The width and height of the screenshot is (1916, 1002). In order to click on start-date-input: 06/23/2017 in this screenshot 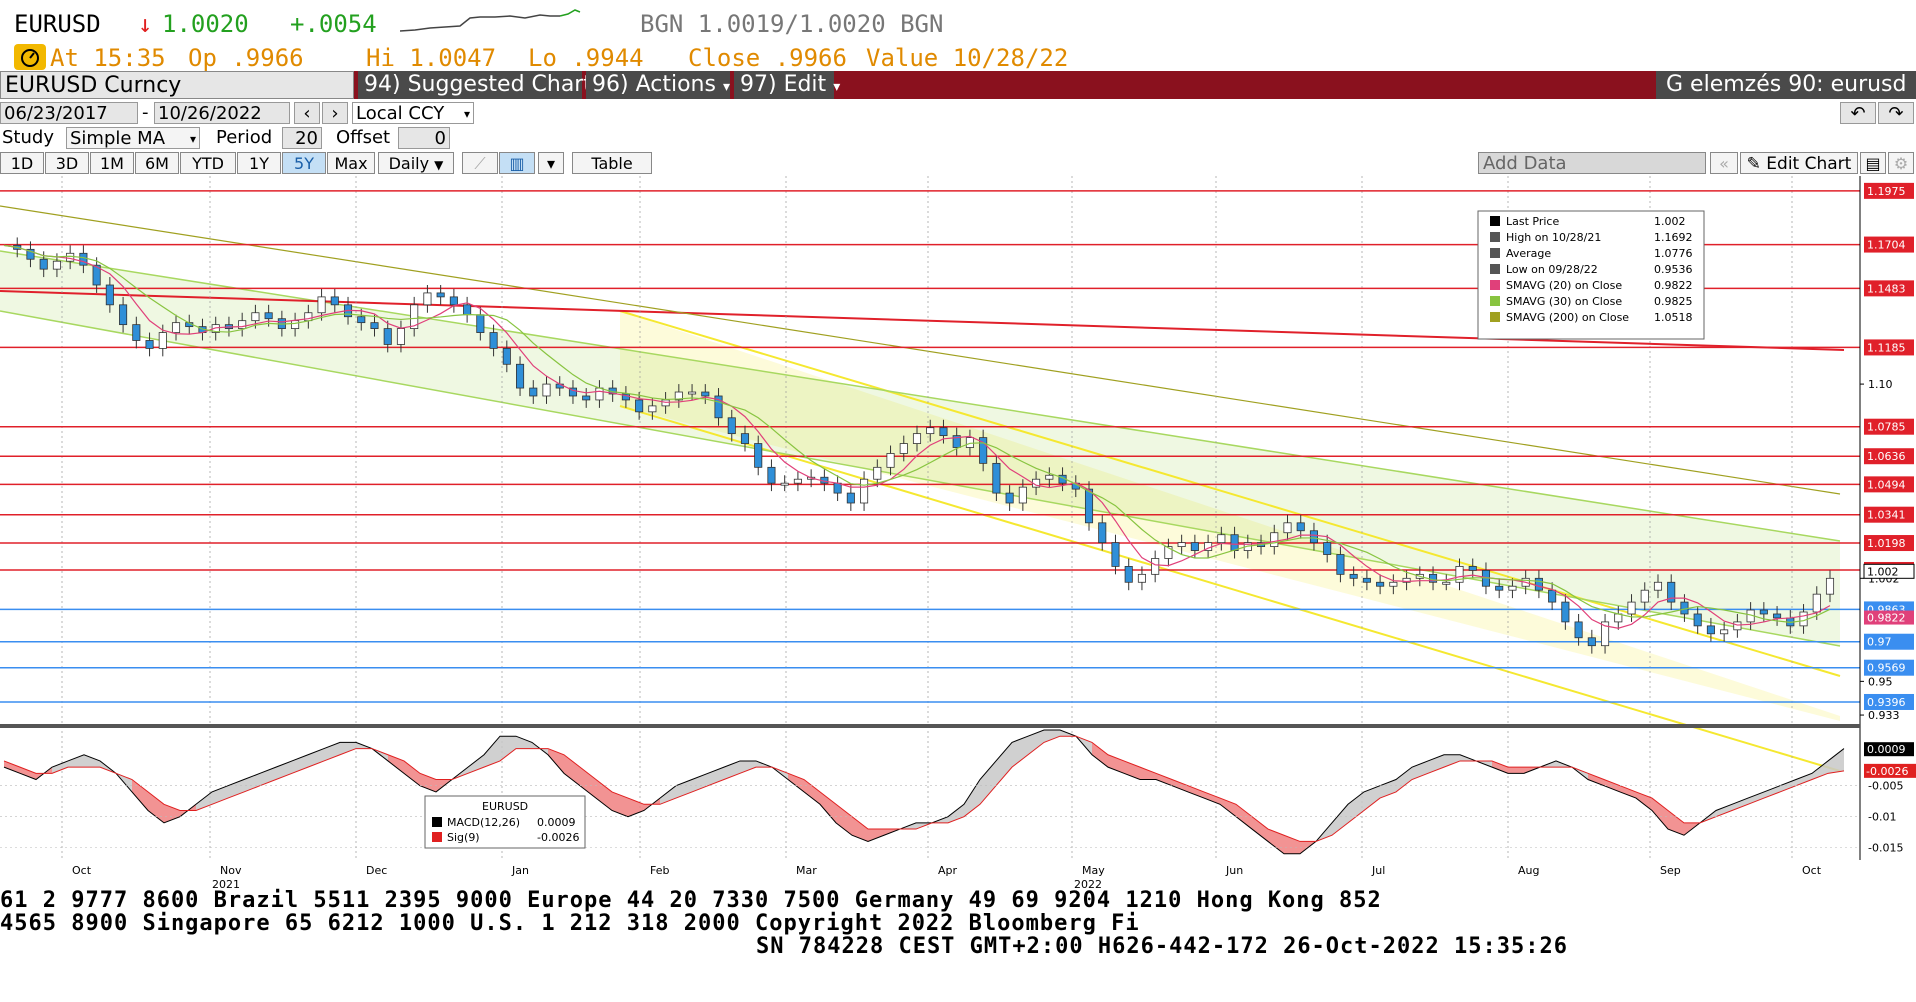, I will do `click(69, 113)`.